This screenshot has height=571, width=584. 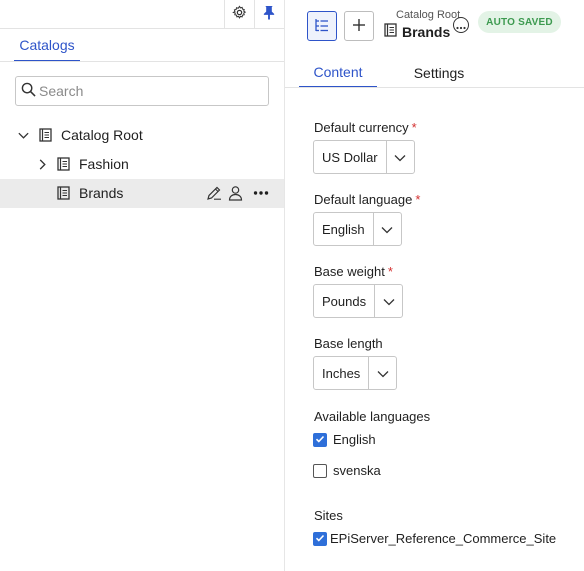 What do you see at coordinates (142, 164) in the screenshot?
I see `tree-node-fashion: Fashion` at bounding box center [142, 164].